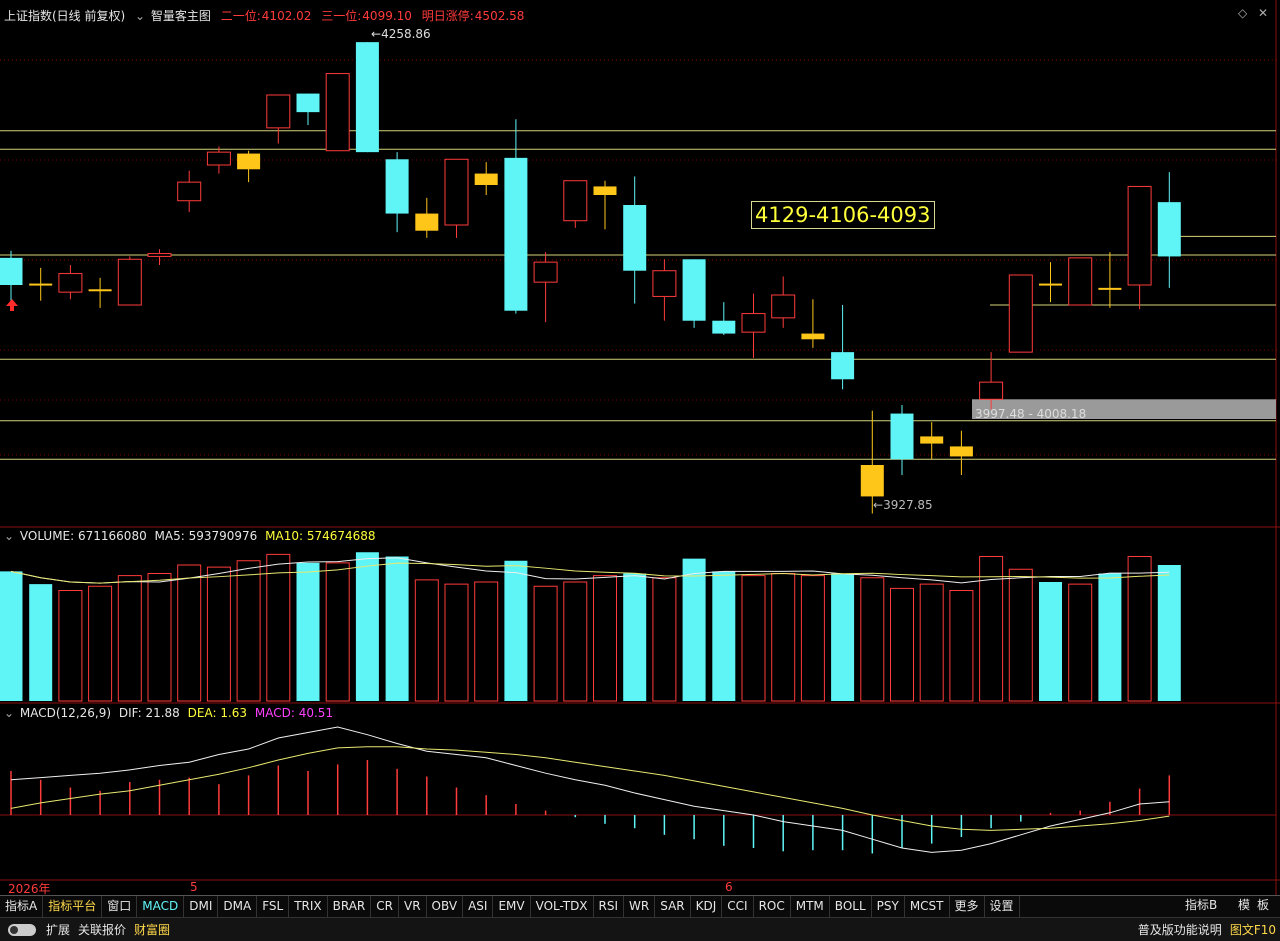  What do you see at coordinates (22, 907) in the screenshot?
I see `toolbar-item-0: 指标A` at bounding box center [22, 907].